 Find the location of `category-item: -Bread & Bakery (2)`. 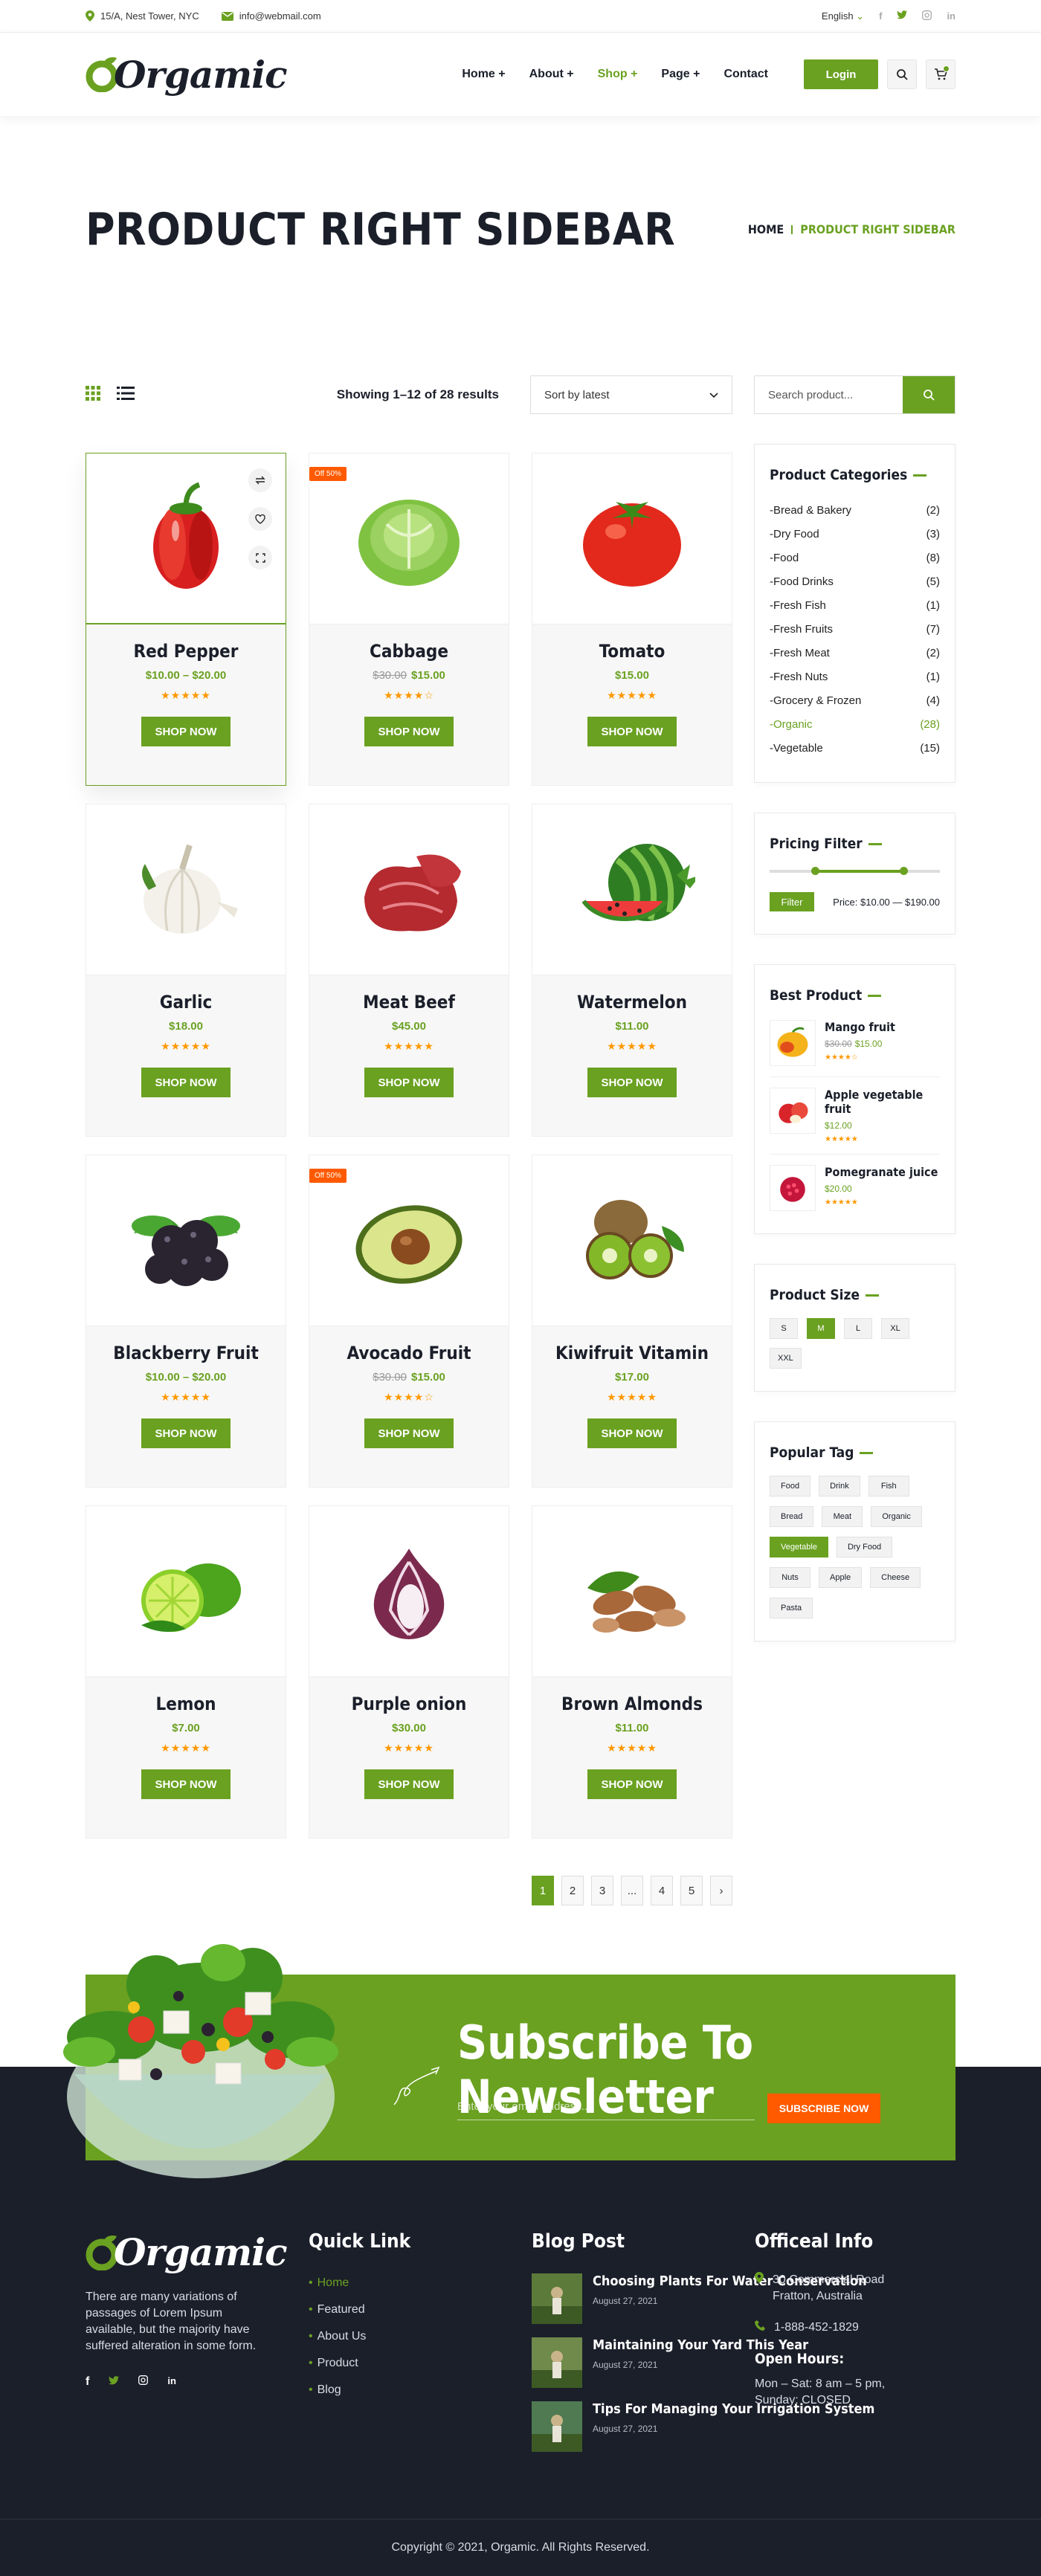

category-item: -Bread & Bakery (2) is located at coordinates (855, 510).